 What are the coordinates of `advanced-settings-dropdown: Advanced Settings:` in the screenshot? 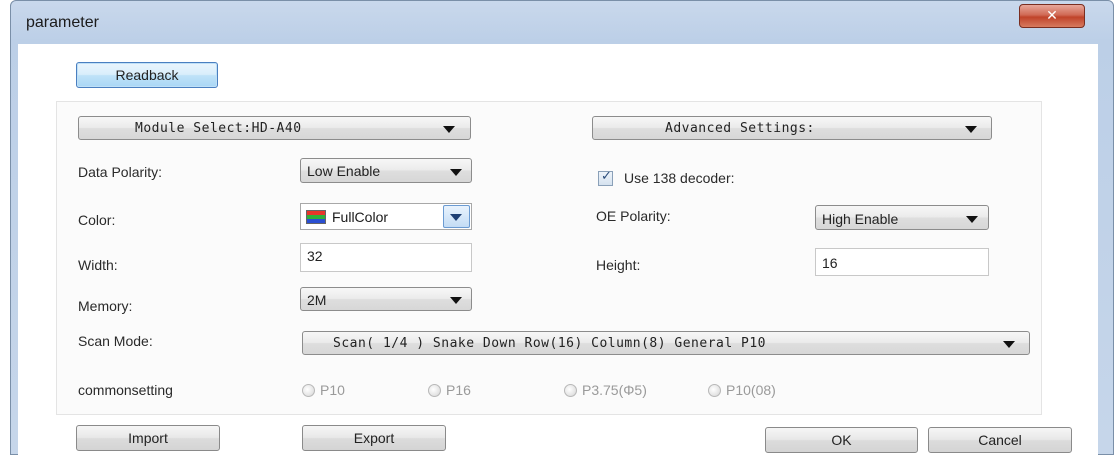 It's located at (792, 128).